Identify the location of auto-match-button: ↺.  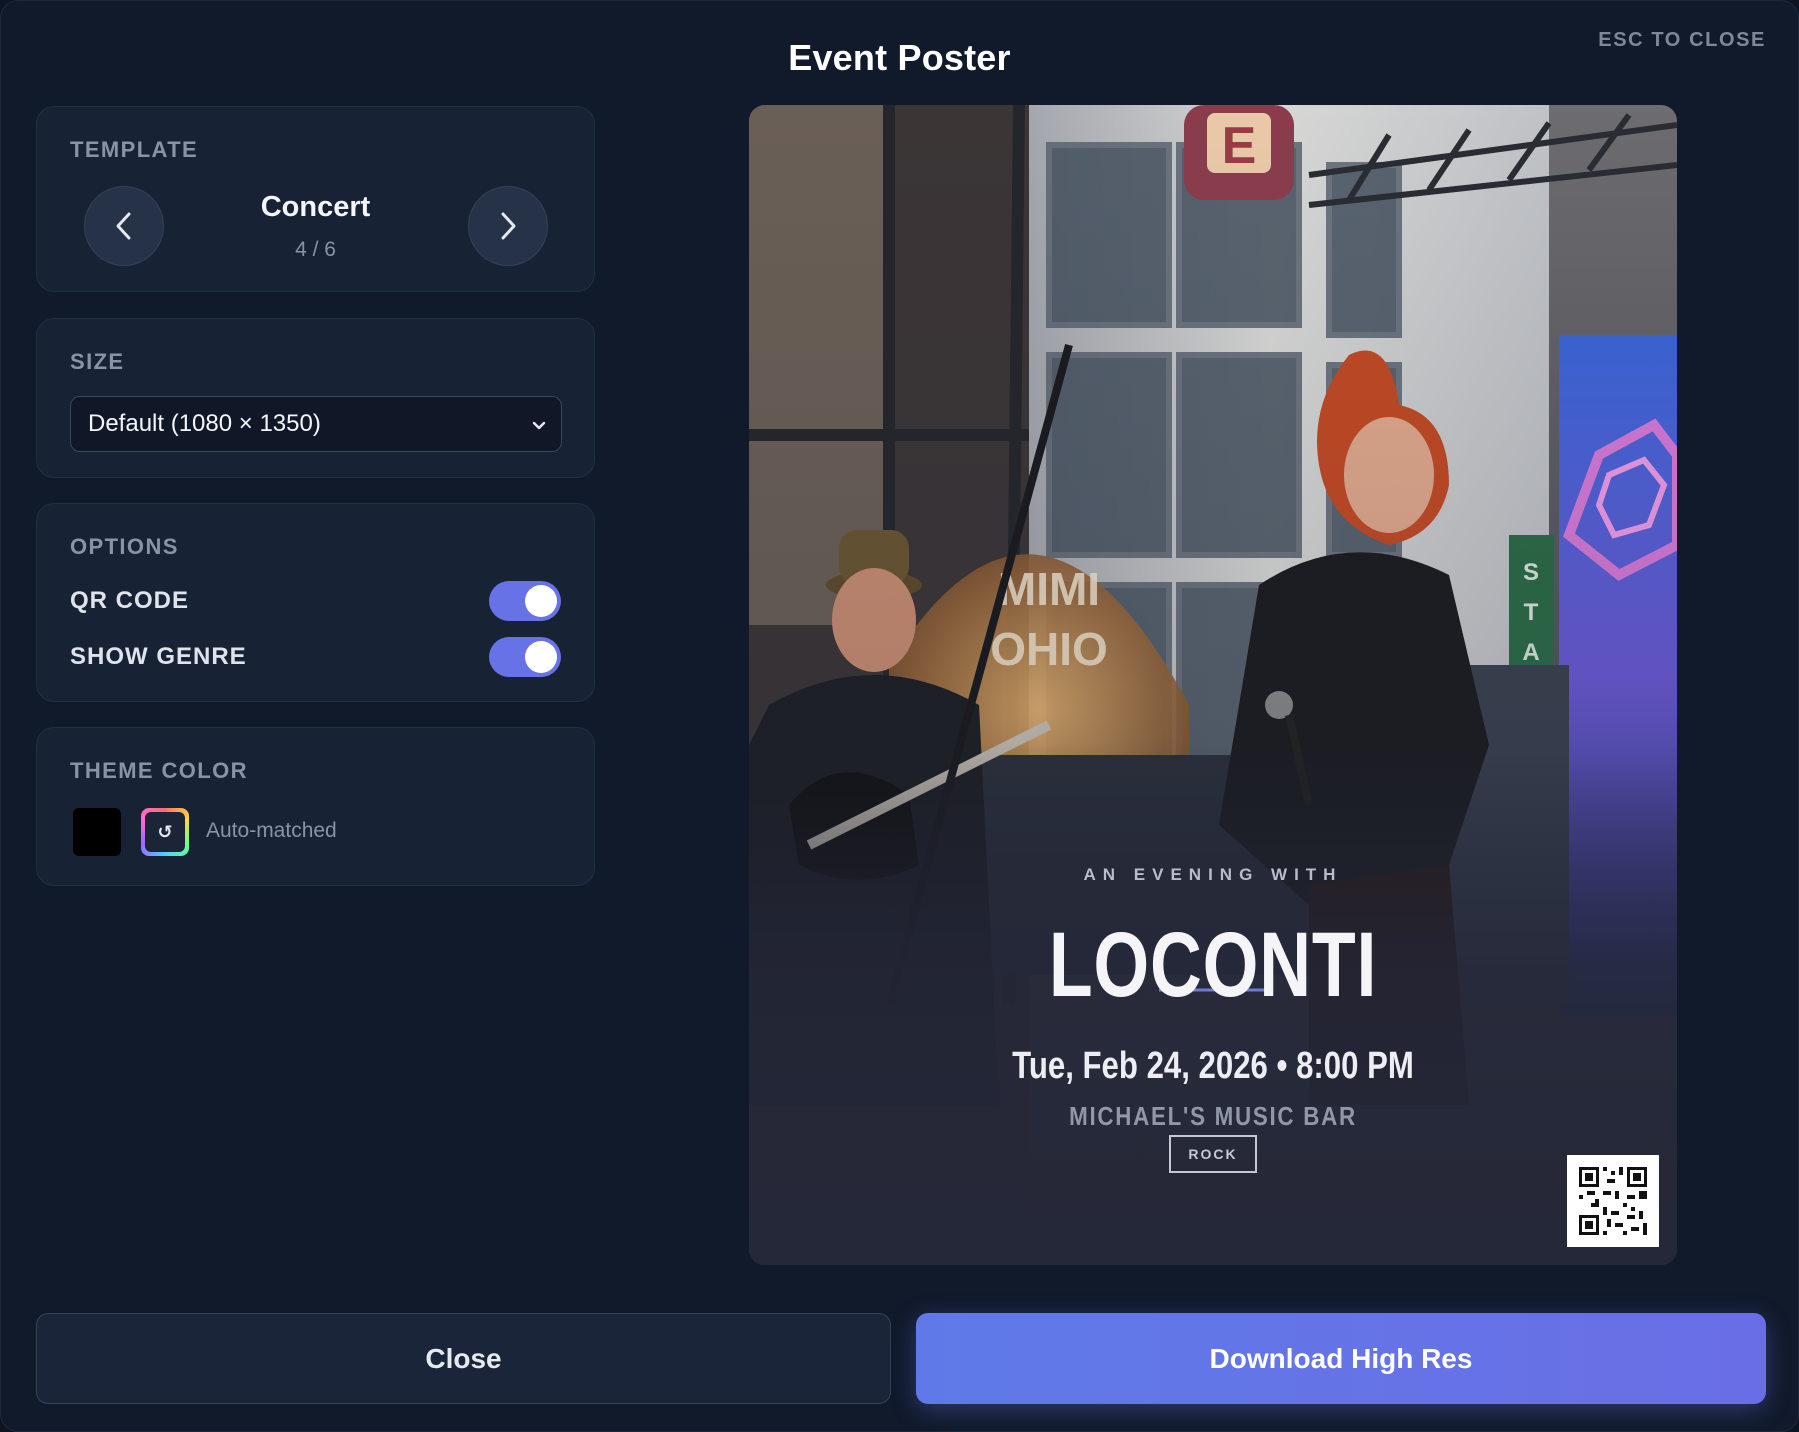
(165, 832).